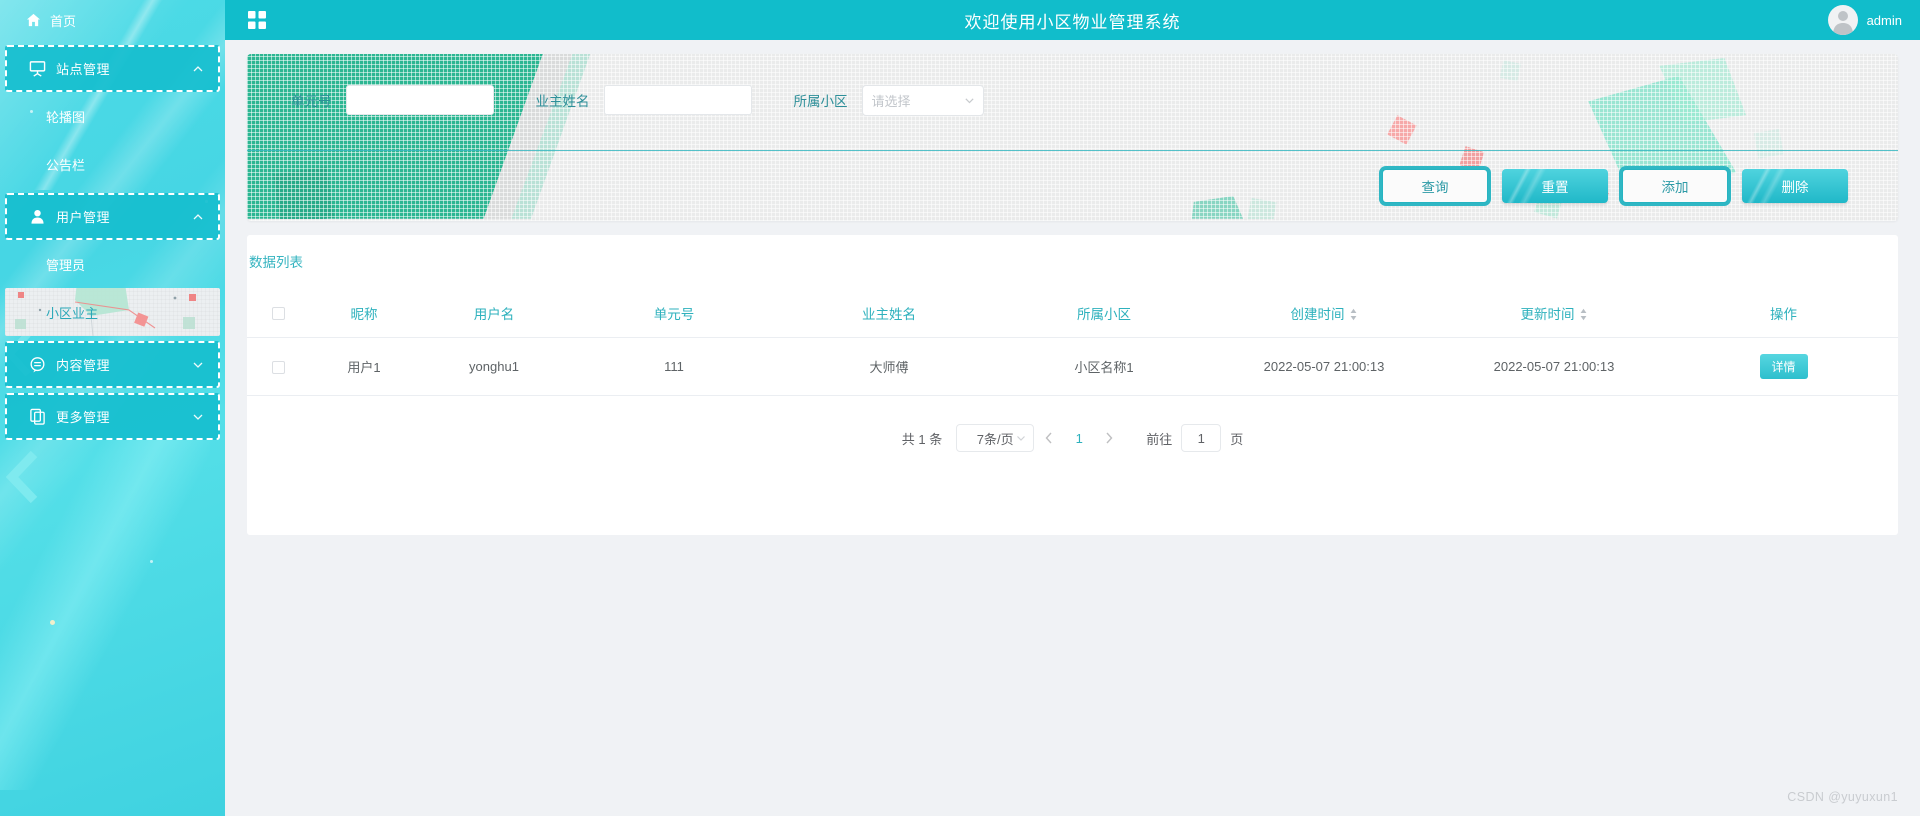 The image size is (1920, 816). I want to click on th-updated: 更新时间, so click(1554, 315).